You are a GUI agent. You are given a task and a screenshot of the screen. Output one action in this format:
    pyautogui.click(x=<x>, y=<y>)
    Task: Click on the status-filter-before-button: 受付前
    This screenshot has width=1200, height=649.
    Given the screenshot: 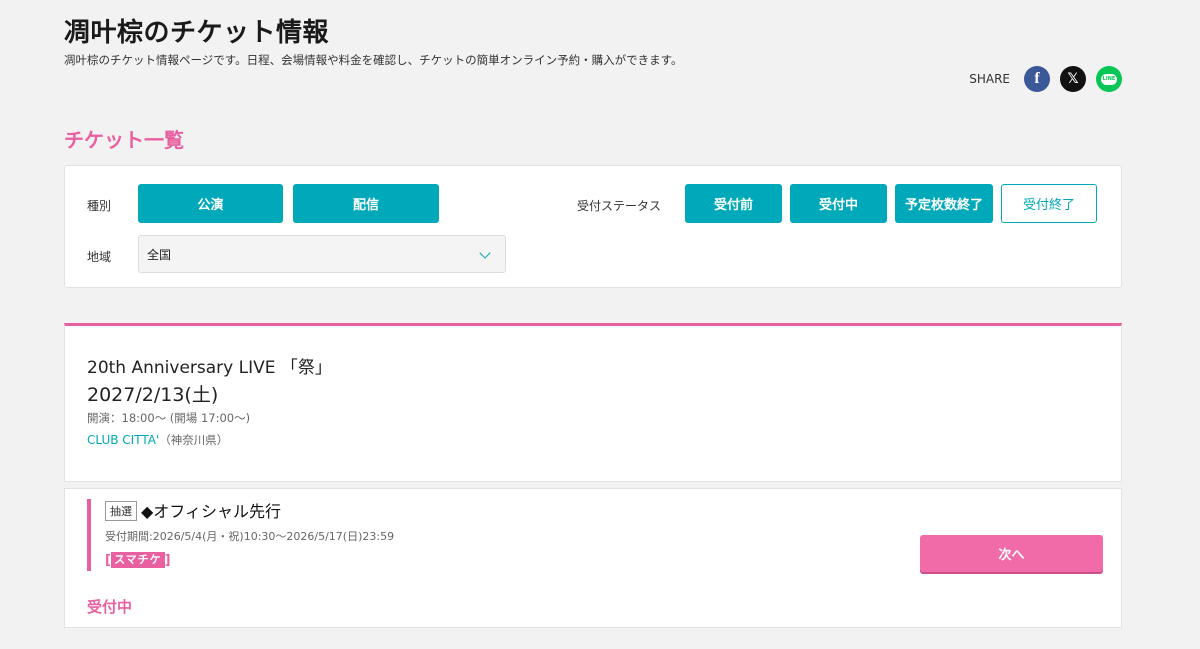 What is the action you would take?
    pyautogui.click(x=733, y=203)
    